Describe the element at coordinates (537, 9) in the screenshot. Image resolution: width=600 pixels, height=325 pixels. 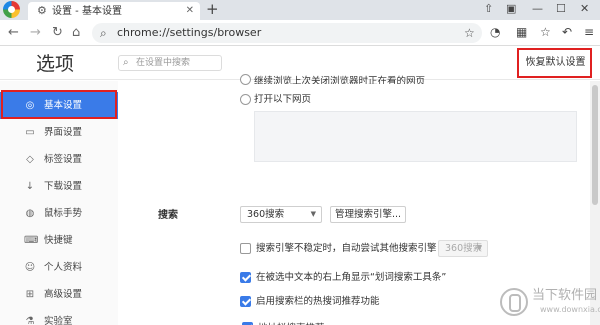
I see `minimize-icon: —` at that location.